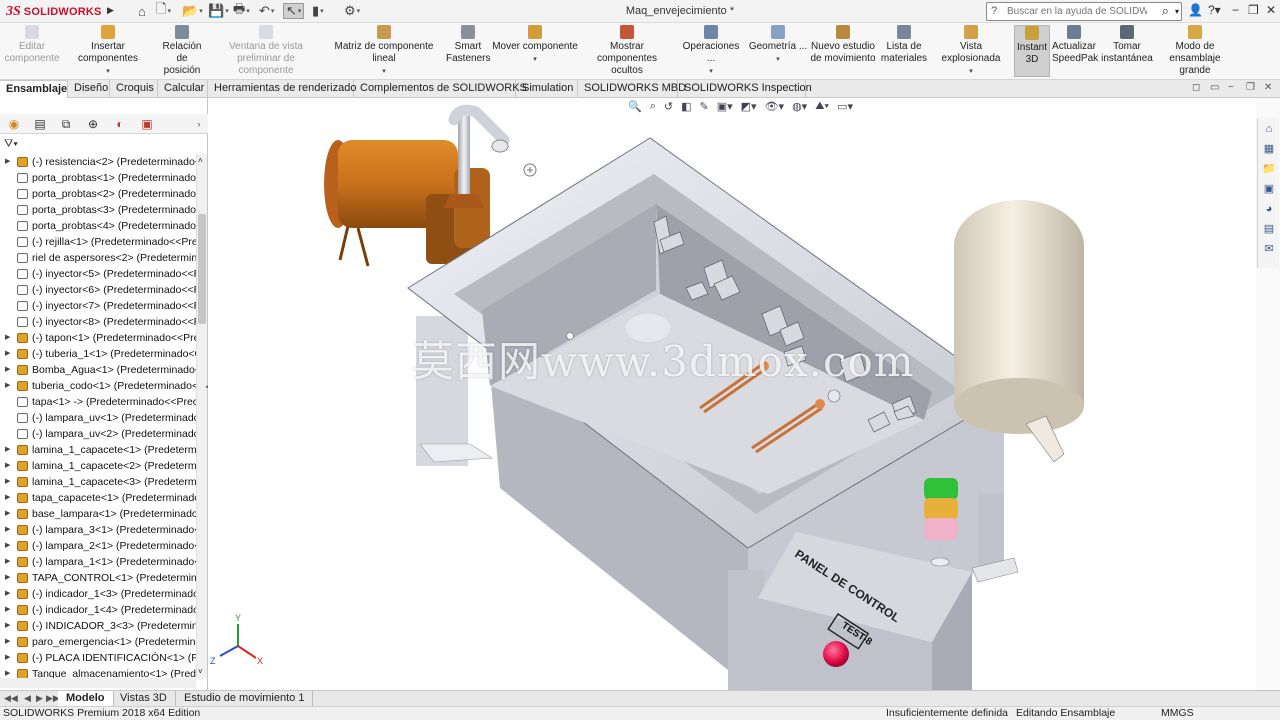  I want to click on tree-item: ▶ Tanque_almacenamiento<1> (Prede, so click(98, 672).